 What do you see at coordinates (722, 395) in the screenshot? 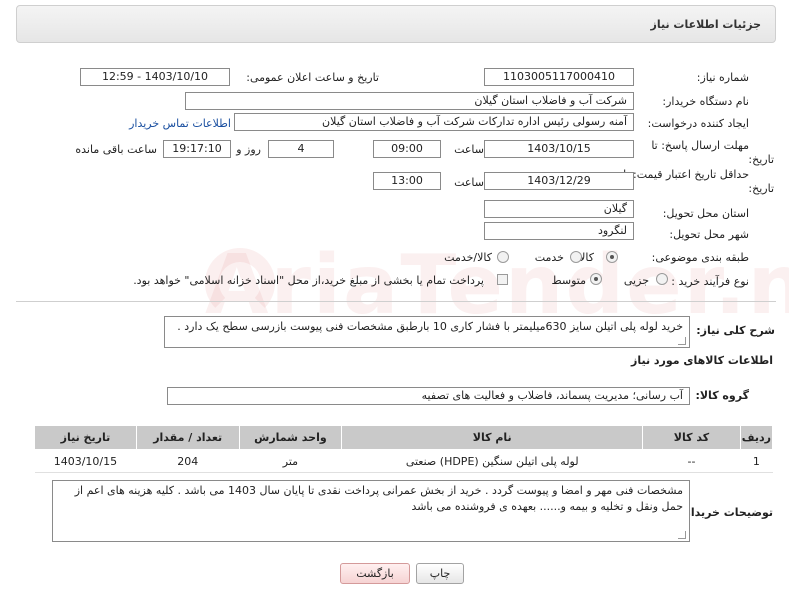
I see `goods-group-label: گروه کالا:` at bounding box center [722, 395].